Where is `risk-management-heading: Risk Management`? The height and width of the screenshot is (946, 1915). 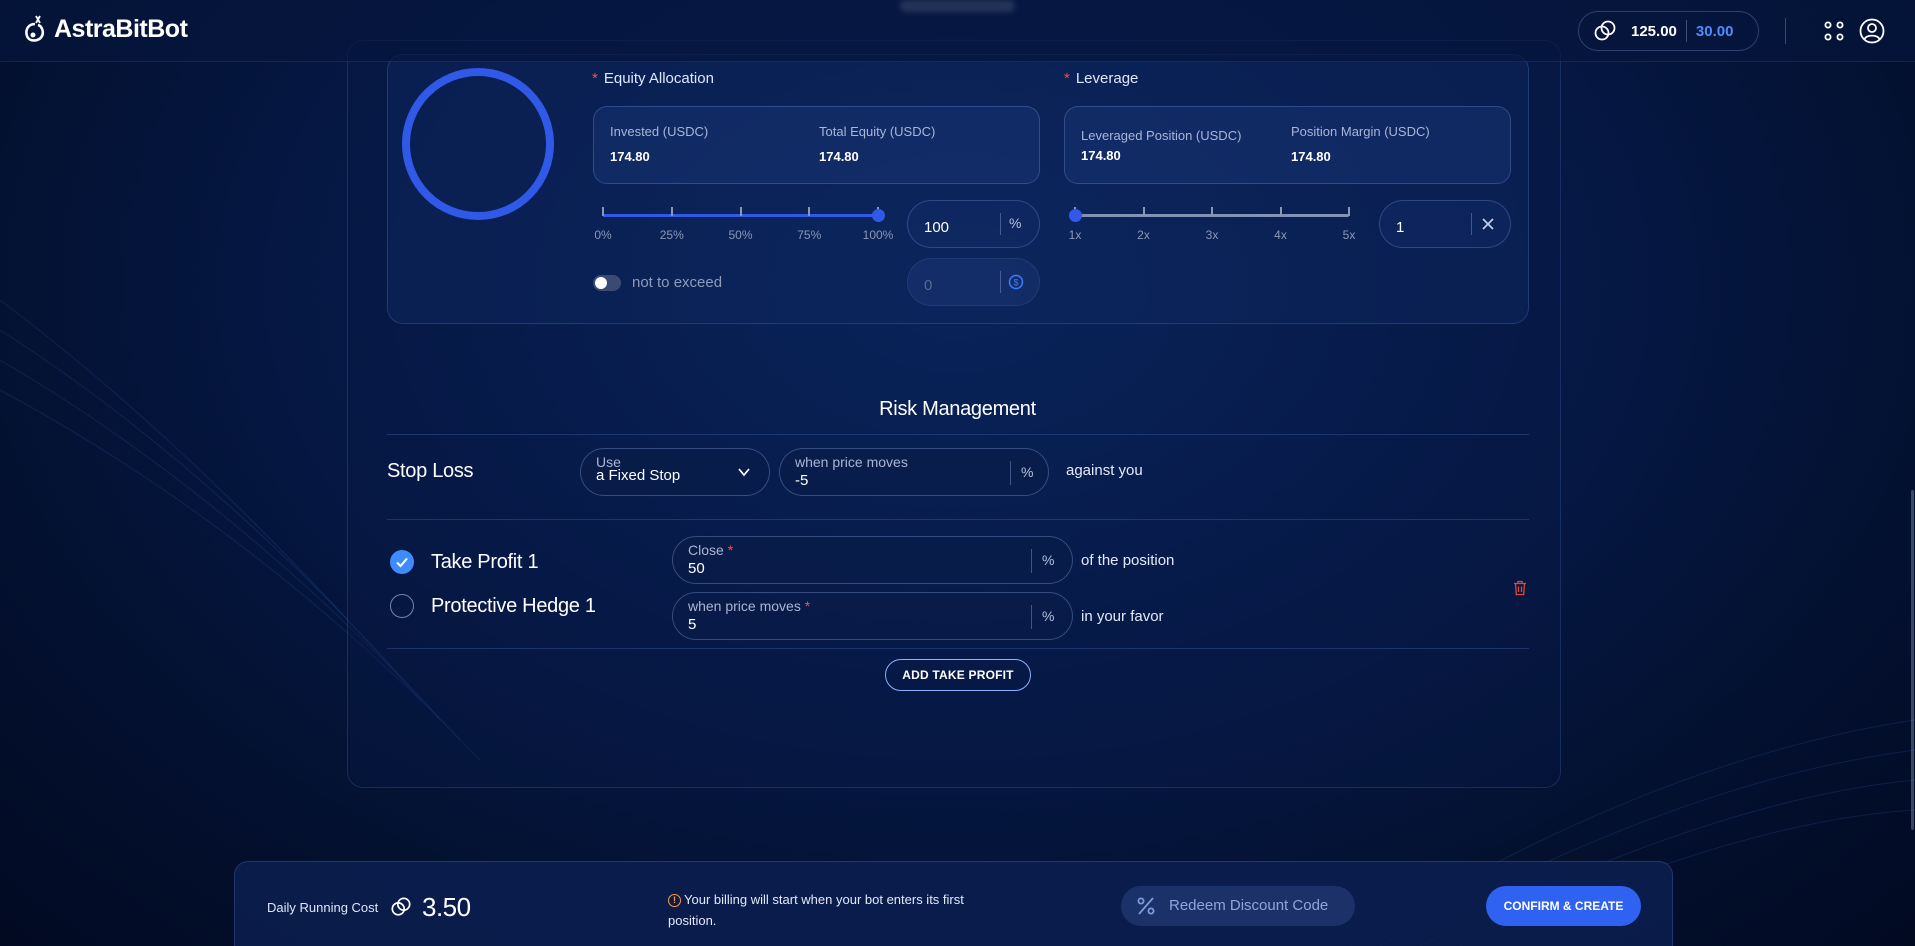
risk-management-heading: Risk Management is located at coordinates (957, 409).